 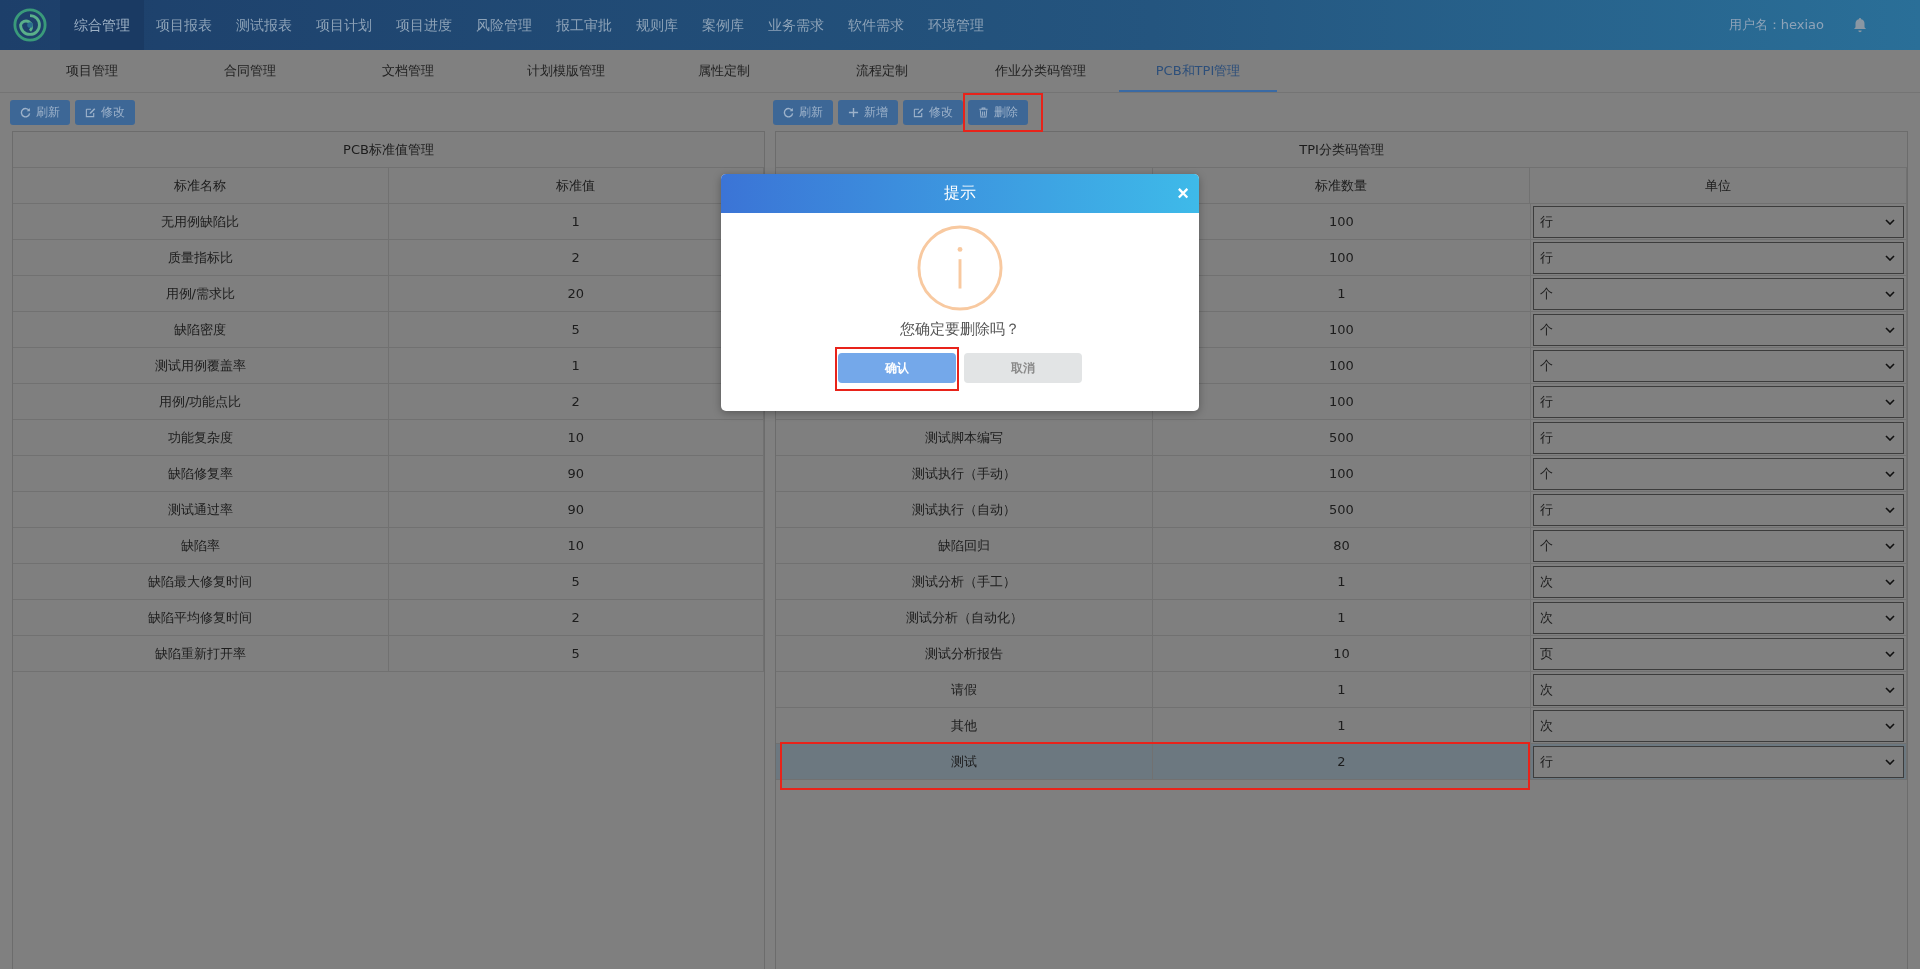 I want to click on info-icon, so click(x=960, y=268).